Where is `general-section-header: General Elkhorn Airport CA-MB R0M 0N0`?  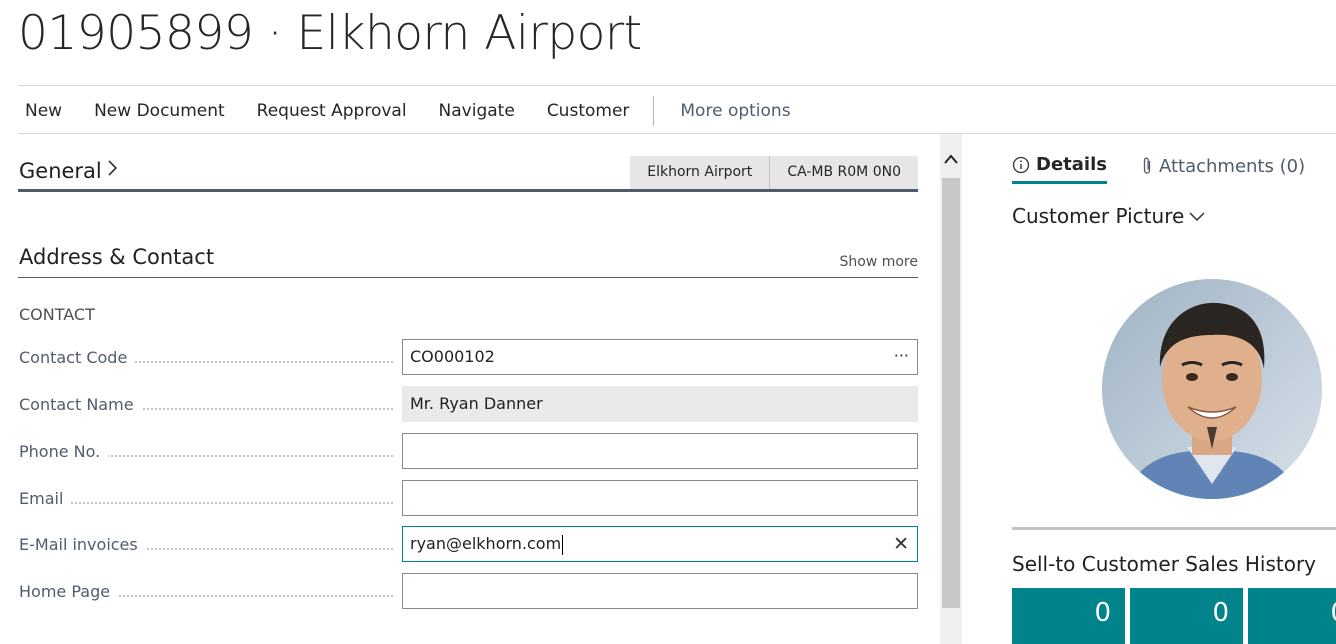
general-section-header: General Elkhorn Airport CA-MB R0M 0N0 is located at coordinates (468, 174).